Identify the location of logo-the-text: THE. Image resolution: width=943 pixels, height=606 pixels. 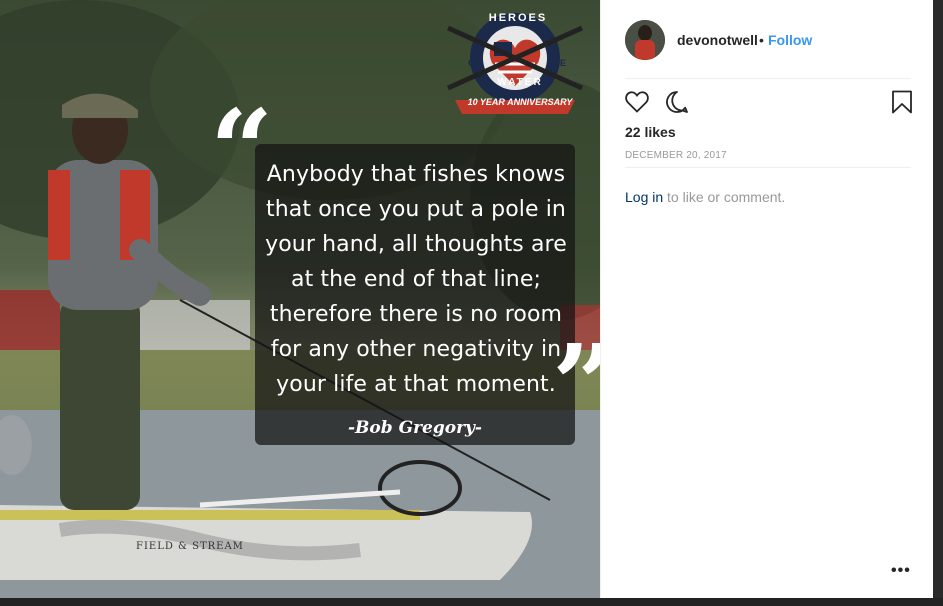
(557, 63).